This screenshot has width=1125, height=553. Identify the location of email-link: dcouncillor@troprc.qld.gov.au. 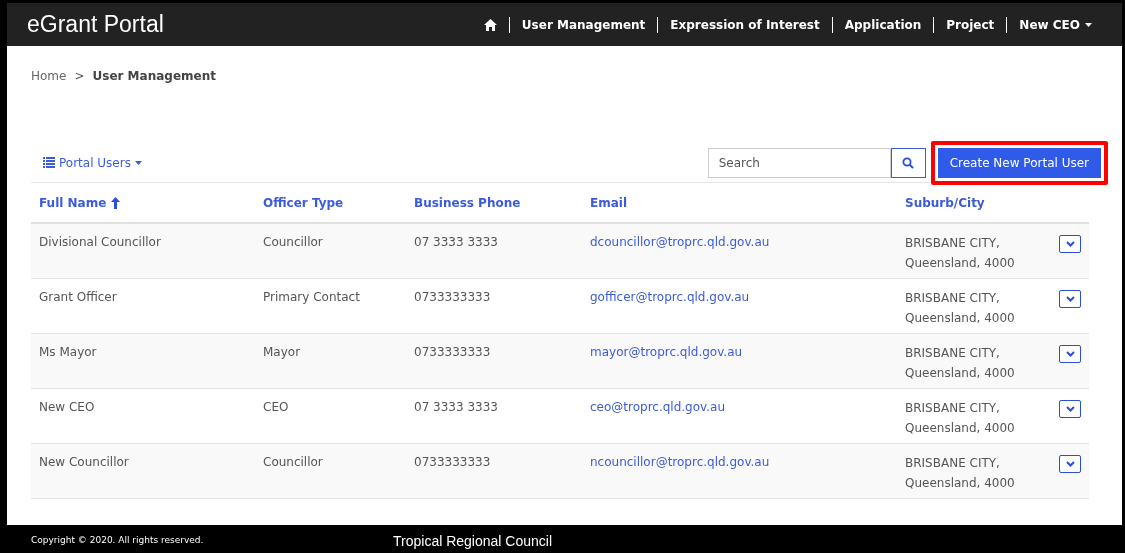
(680, 242).